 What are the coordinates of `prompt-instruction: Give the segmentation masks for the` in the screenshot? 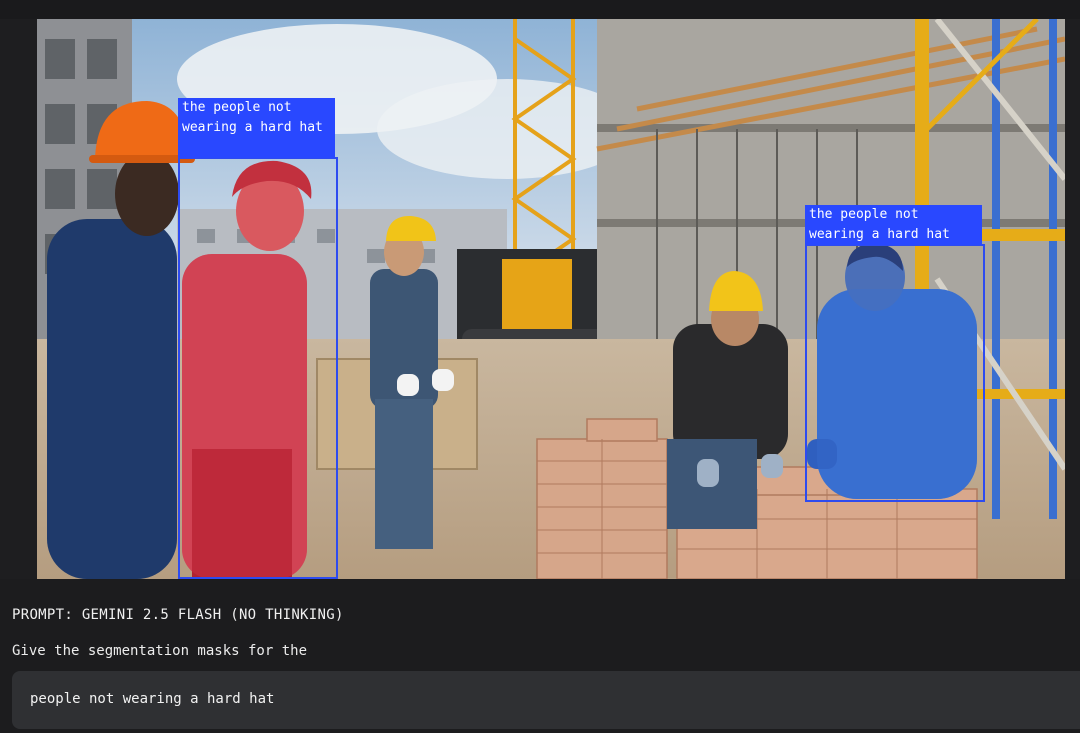 It's located at (160, 651).